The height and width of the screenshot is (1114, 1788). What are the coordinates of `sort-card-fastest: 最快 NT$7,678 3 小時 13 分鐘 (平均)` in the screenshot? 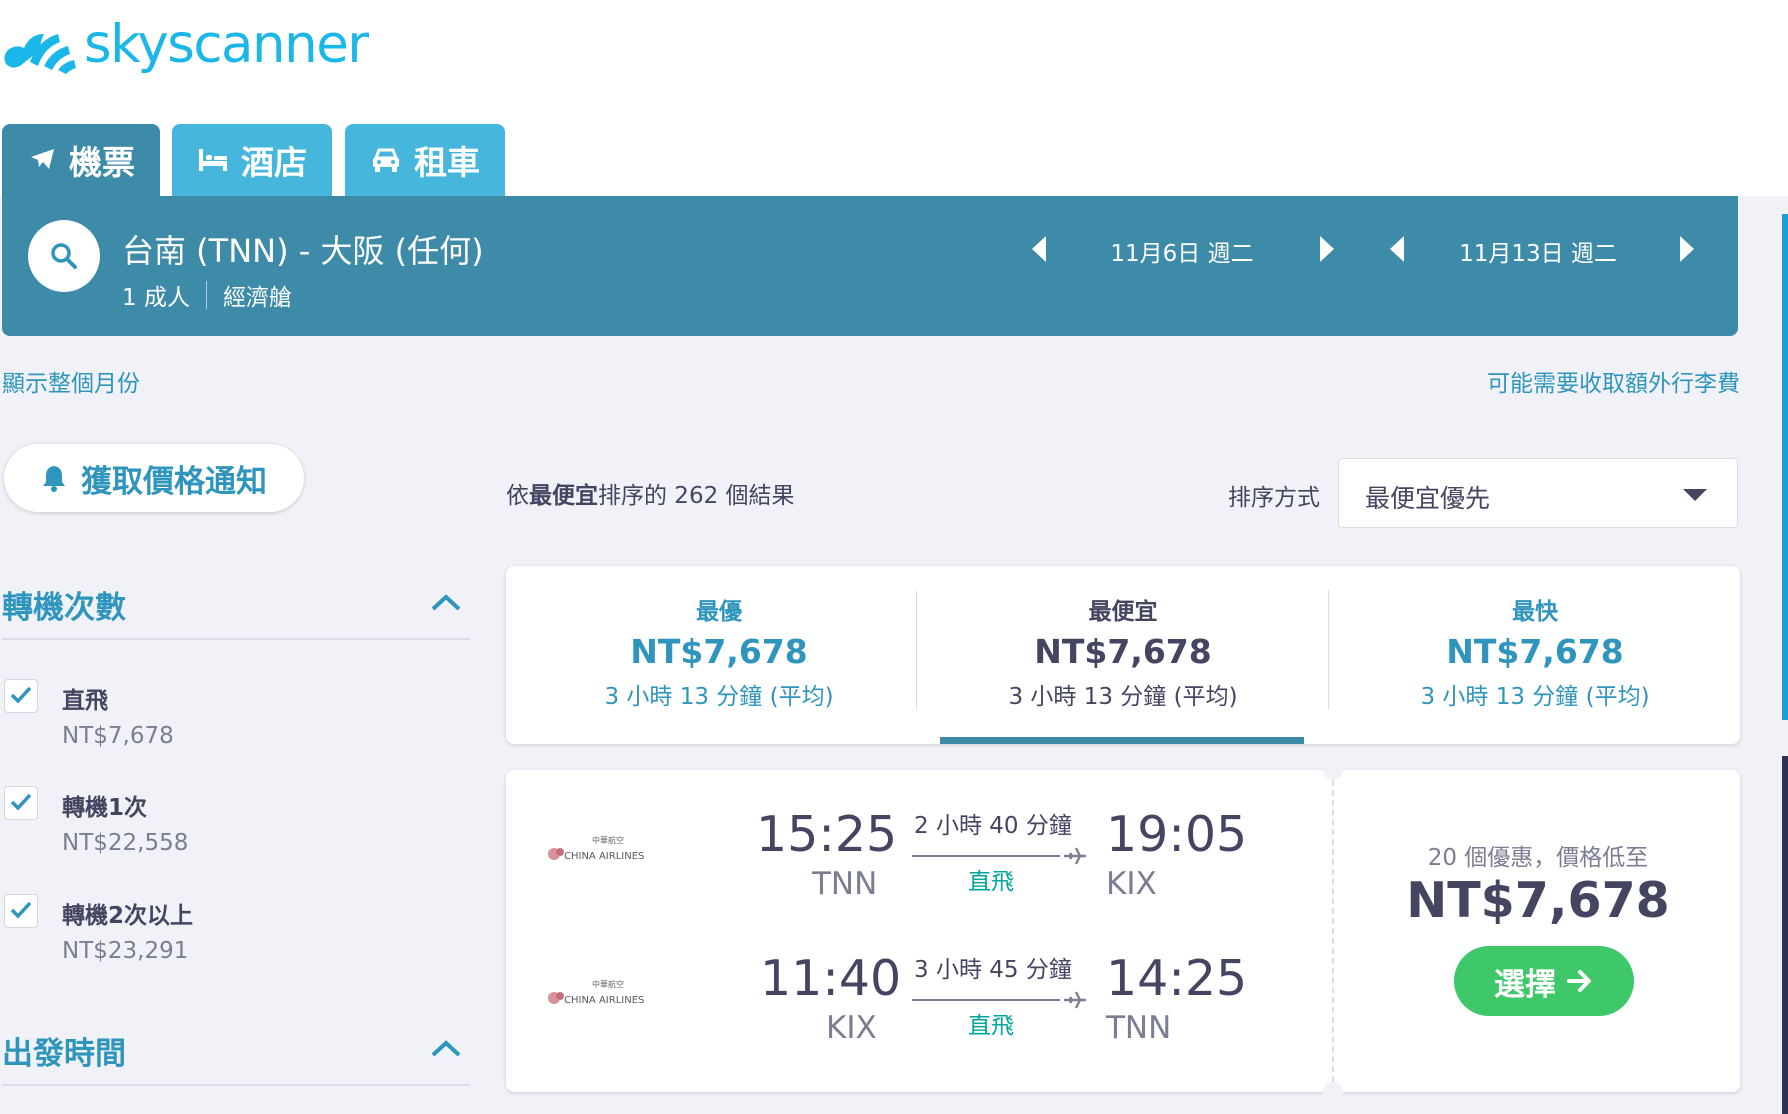 It's located at (1535, 655).